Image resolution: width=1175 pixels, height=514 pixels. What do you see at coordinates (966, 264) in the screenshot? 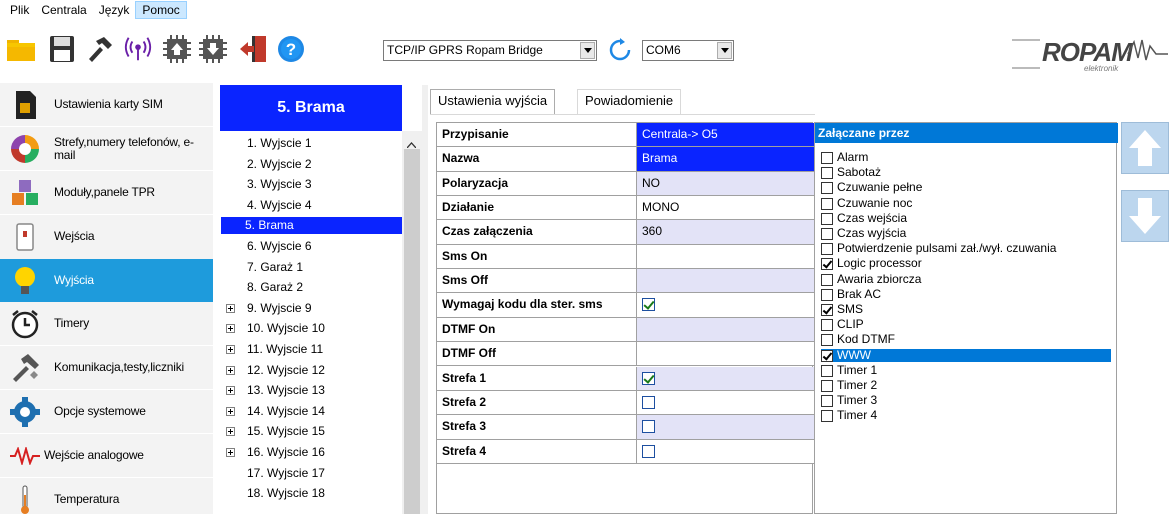
I see `trigger-item: Logic processor` at bounding box center [966, 264].